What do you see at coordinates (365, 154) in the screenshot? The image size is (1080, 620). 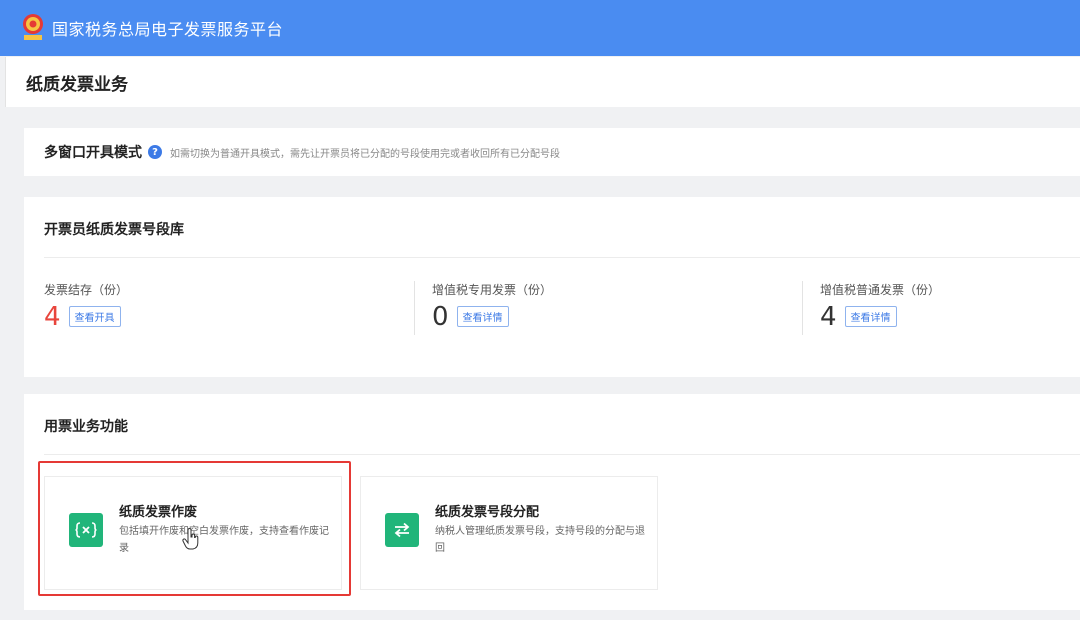 I see `mode-hint: 如需切换为普通开具模式，需先让开票员将已分配的号段使用完或者收回所有已分配号段` at bounding box center [365, 154].